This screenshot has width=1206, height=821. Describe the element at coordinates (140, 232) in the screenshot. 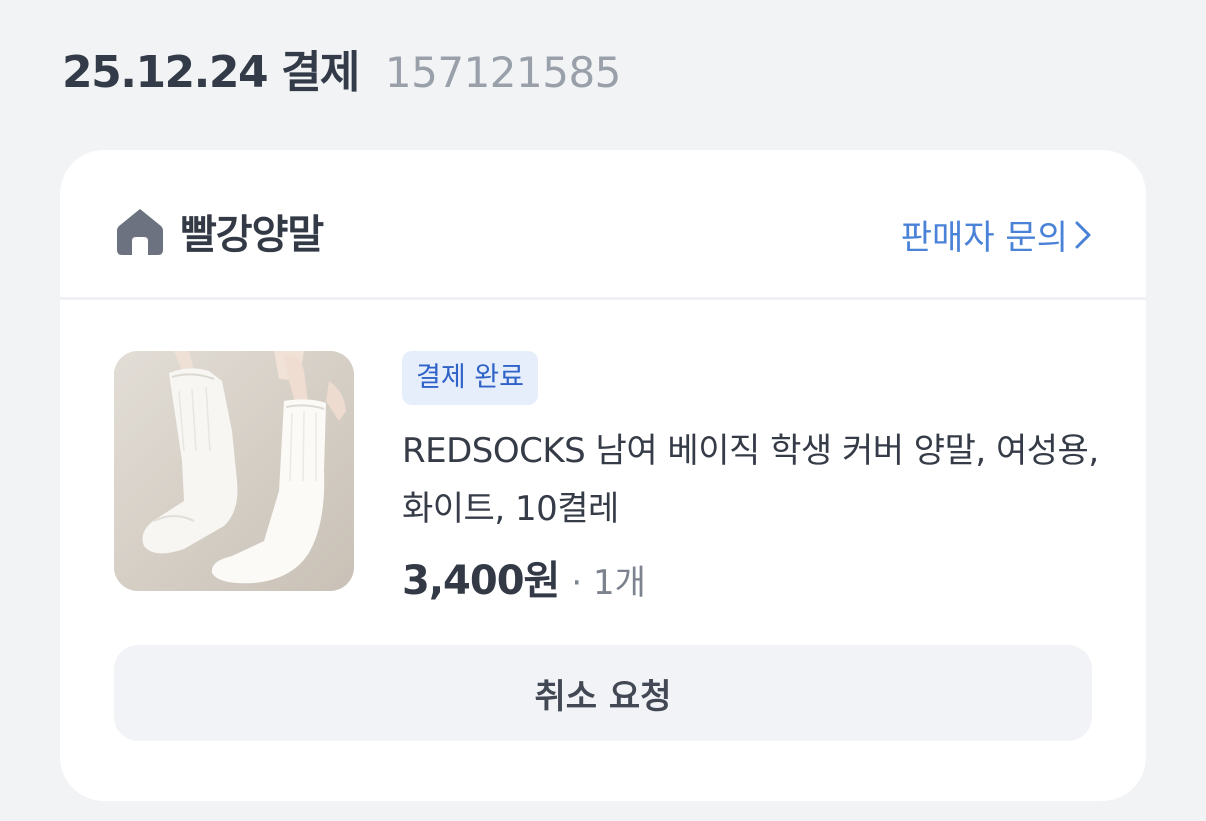

I see `store-icon` at that location.